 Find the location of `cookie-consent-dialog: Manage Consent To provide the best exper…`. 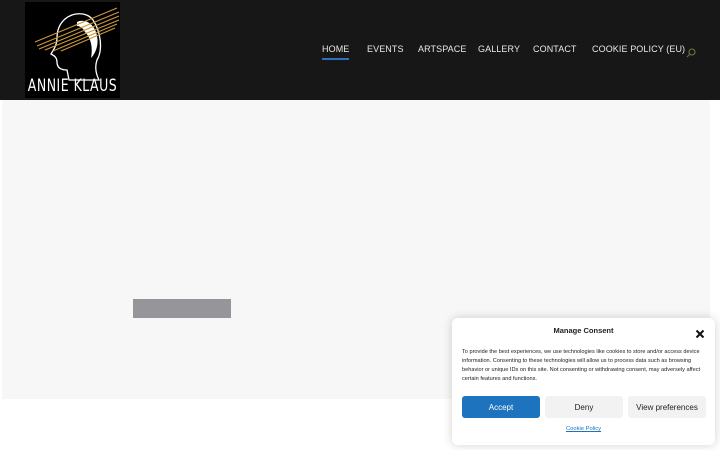

cookie-consent-dialog: Manage Consent To provide the best exper… is located at coordinates (583, 381).